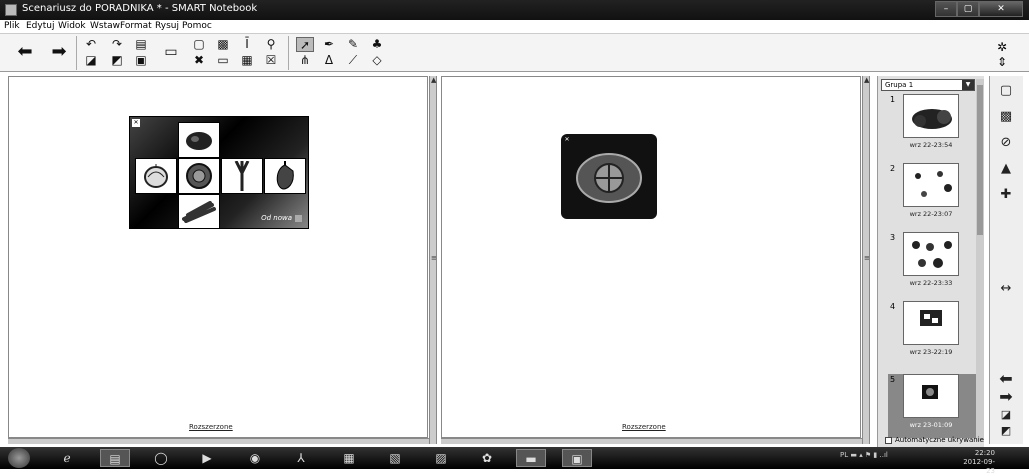 Image resolution: width=1029 pixels, height=476 pixels. I want to click on acrobat-icon: ⅄, so click(301, 458).